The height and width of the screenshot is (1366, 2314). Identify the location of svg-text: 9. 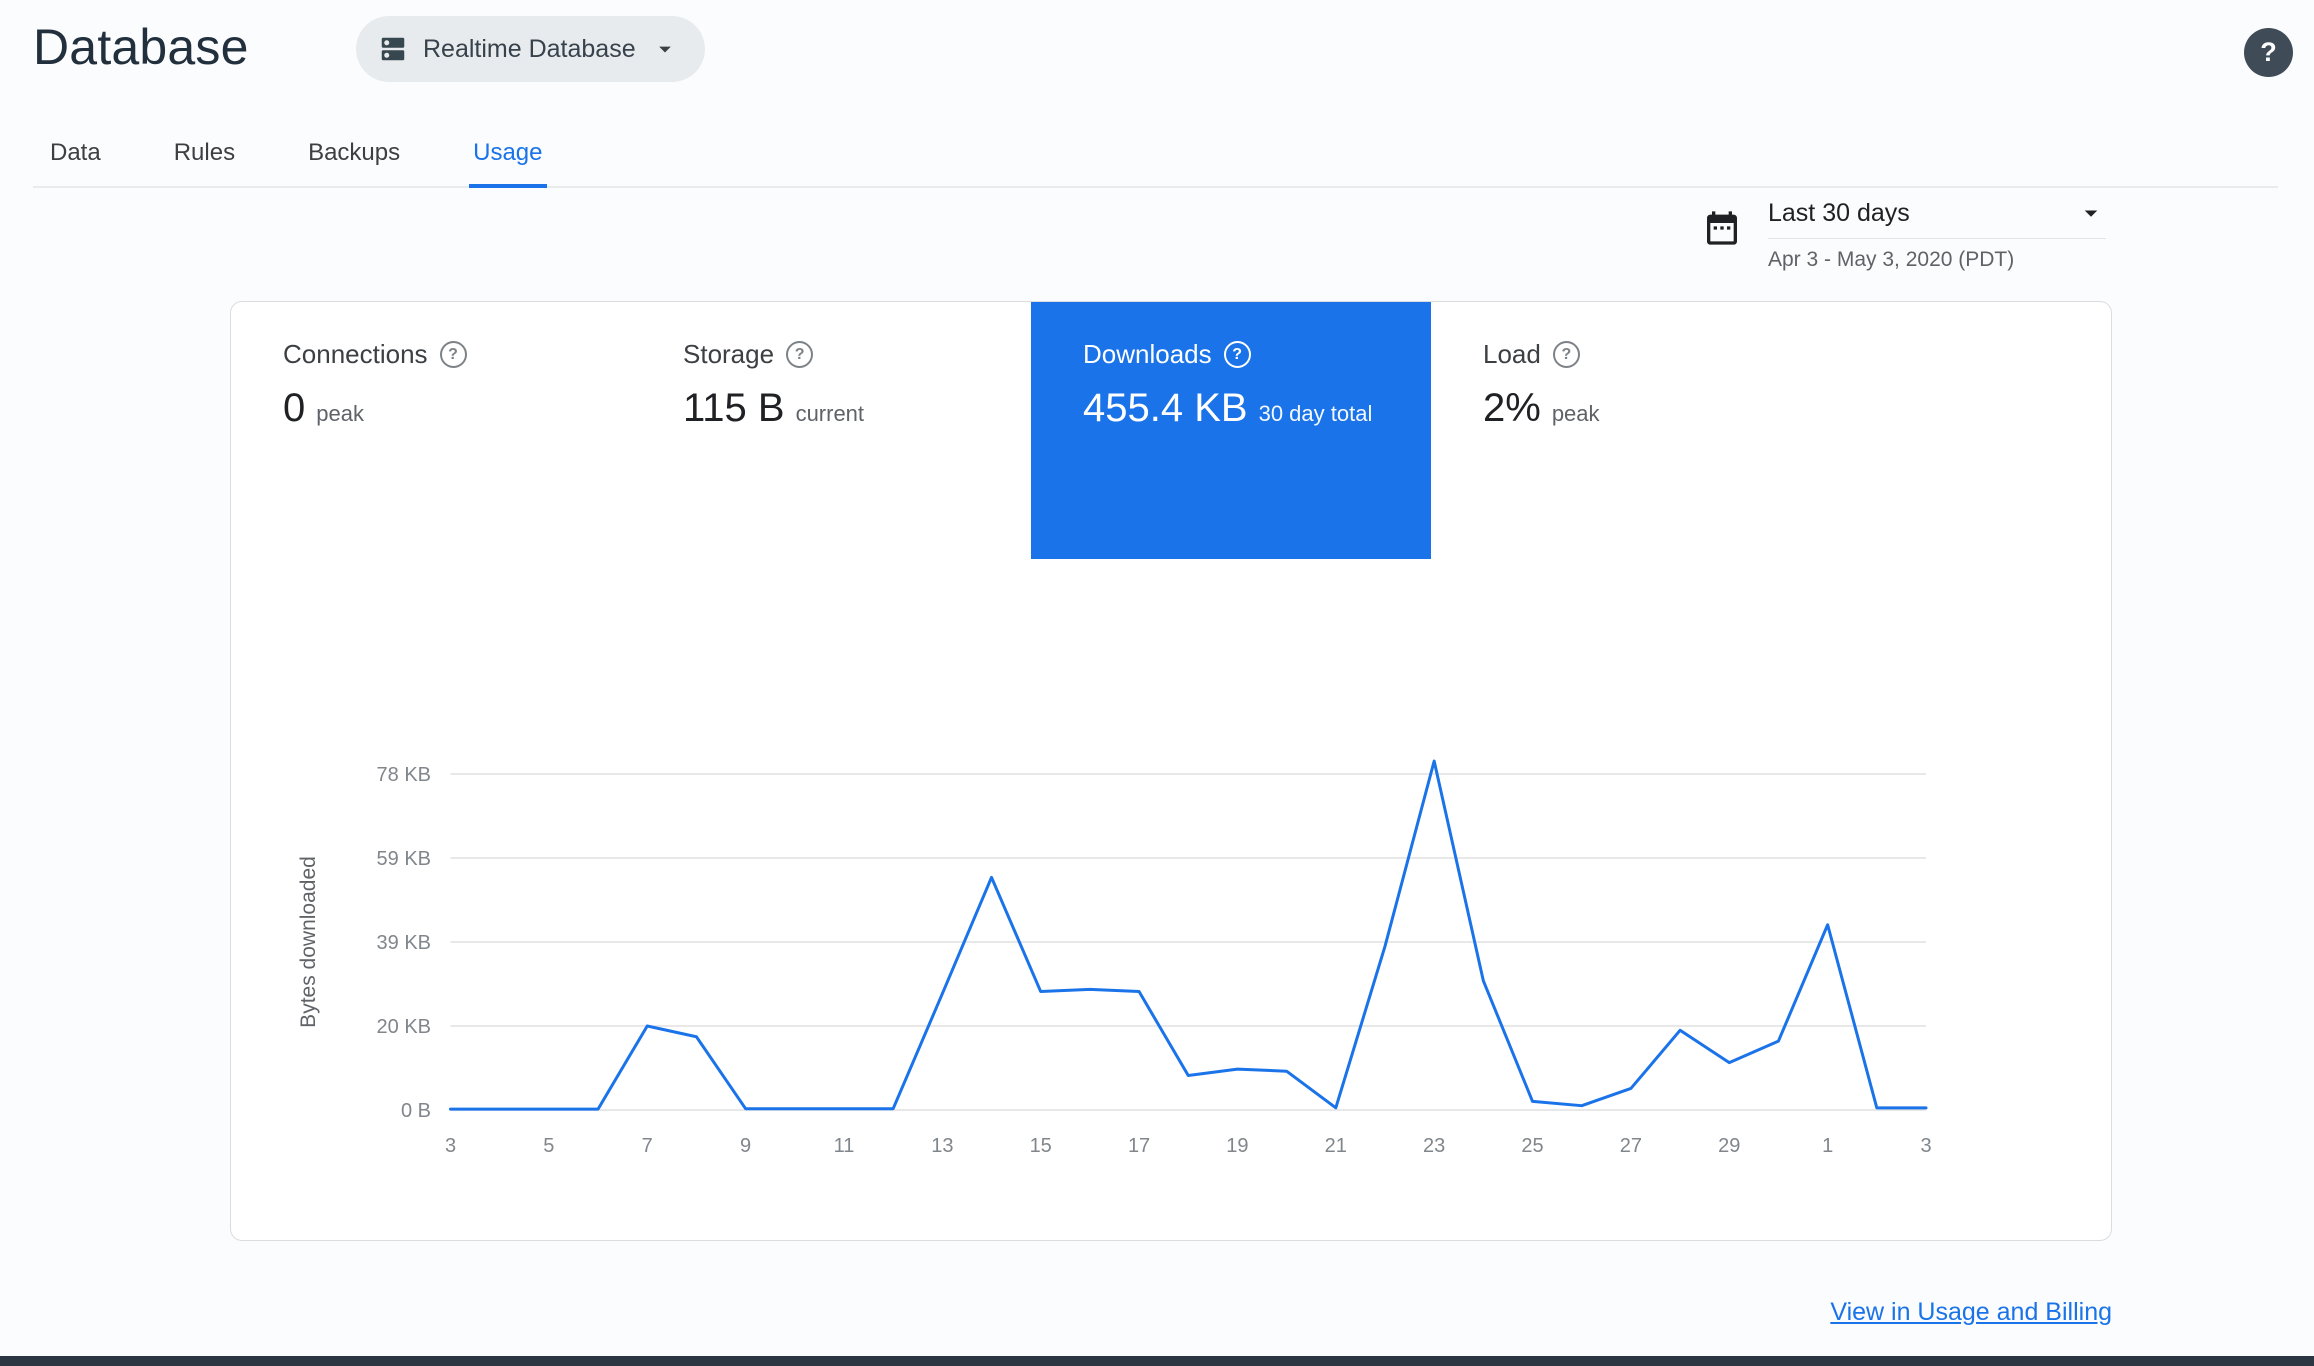
(745, 1146).